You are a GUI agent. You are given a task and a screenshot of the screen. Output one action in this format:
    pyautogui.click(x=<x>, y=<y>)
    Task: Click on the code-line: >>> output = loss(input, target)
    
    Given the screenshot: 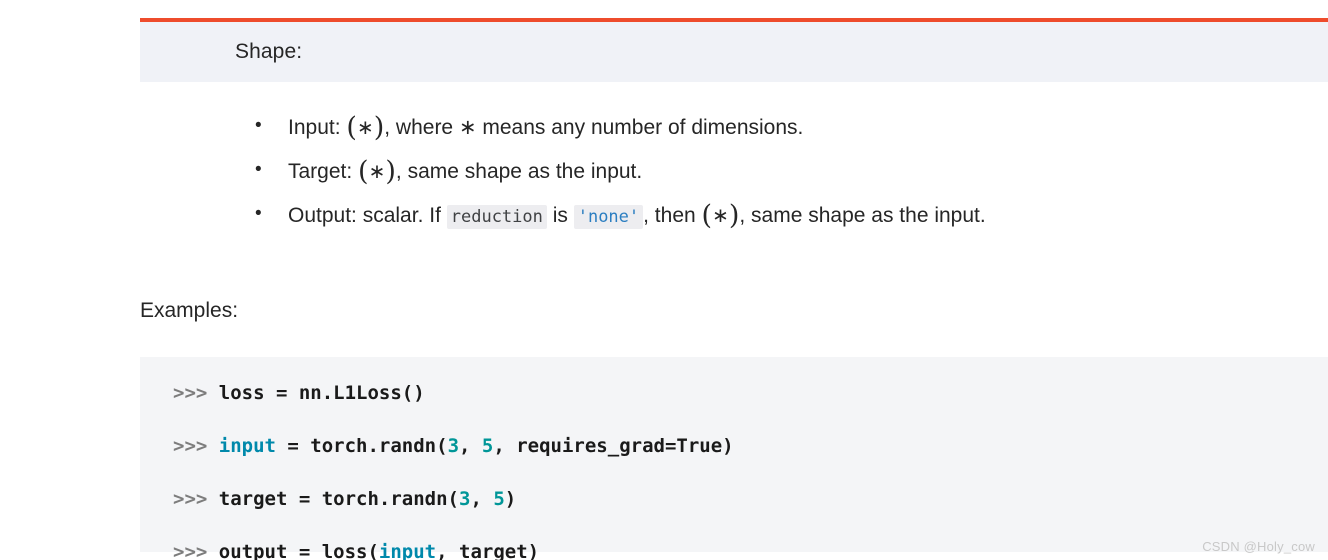 What is the action you would take?
    pyautogui.click(x=750, y=549)
    